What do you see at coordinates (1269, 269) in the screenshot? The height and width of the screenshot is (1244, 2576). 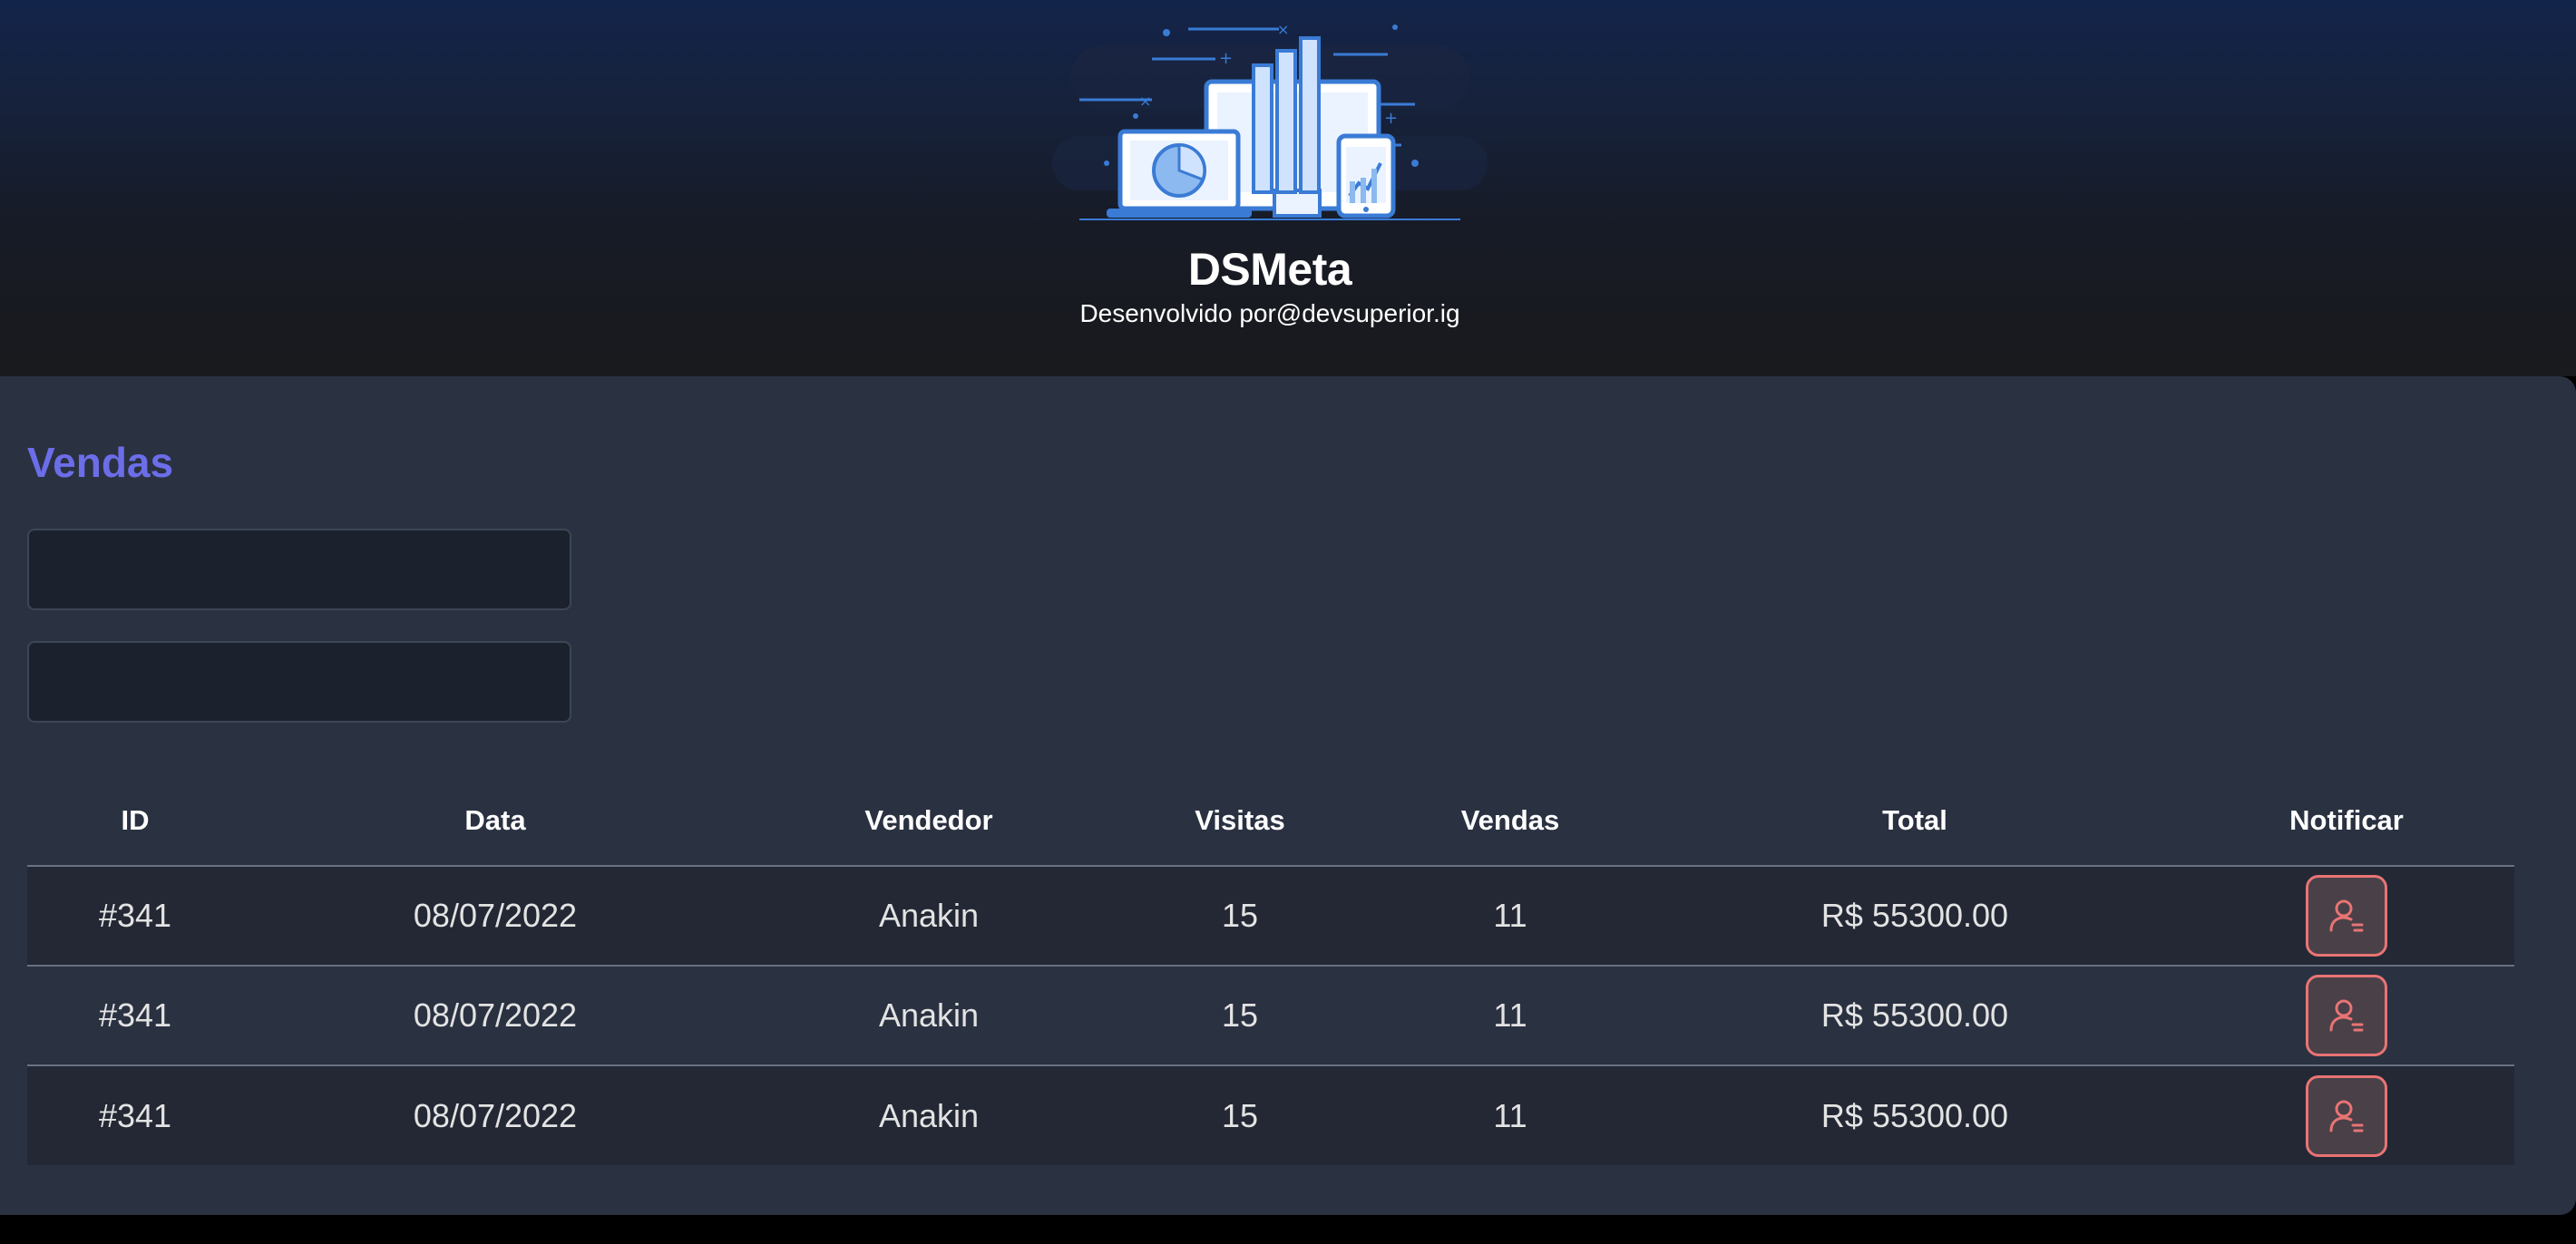 I see `app-title: DSMeta` at bounding box center [1269, 269].